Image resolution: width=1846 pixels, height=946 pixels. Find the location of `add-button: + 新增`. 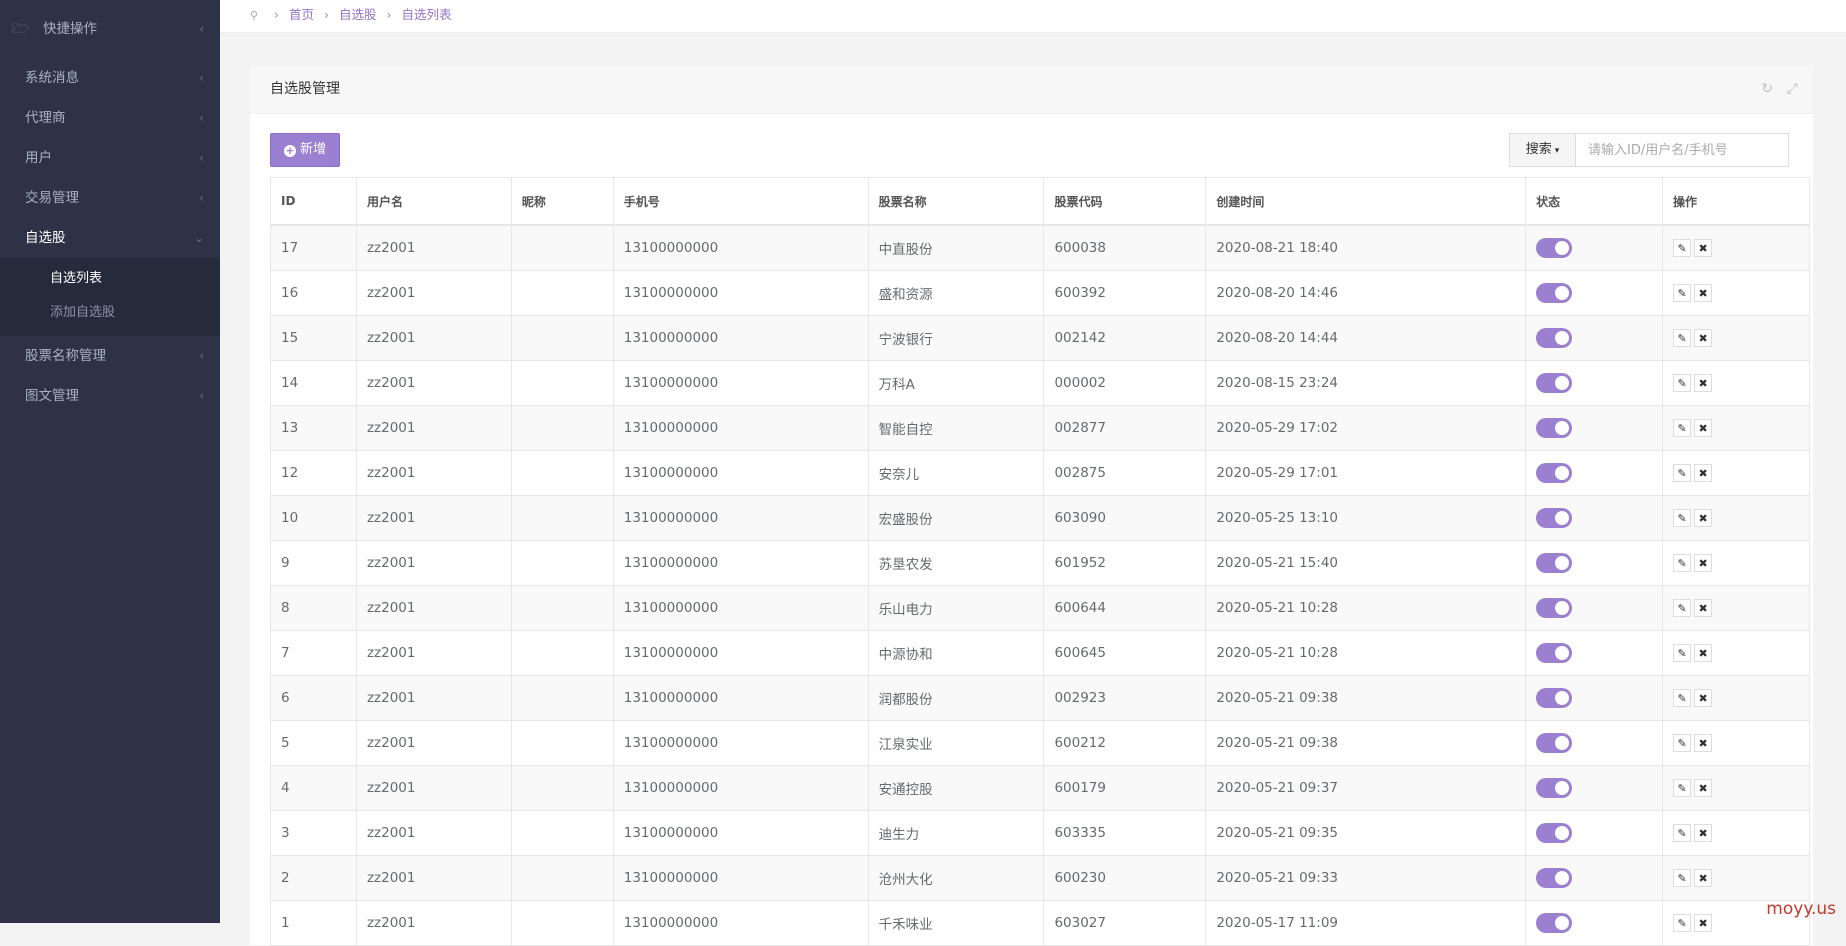

add-button: + 新增 is located at coordinates (305, 150).